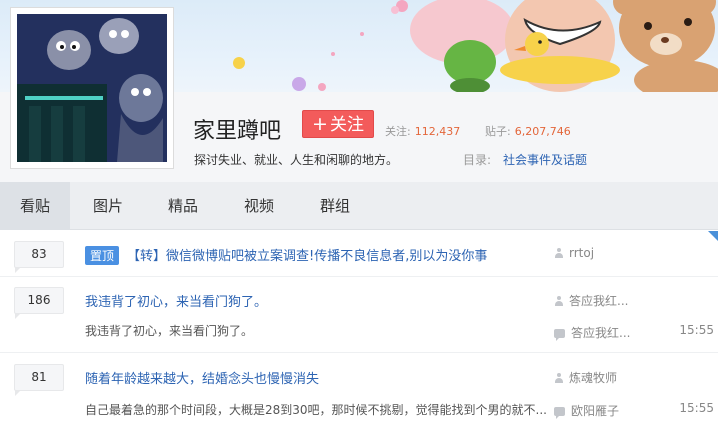  Describe the element at coordinates (108, 206) in the screenshot. I see `tab-images: 图片` at that location.